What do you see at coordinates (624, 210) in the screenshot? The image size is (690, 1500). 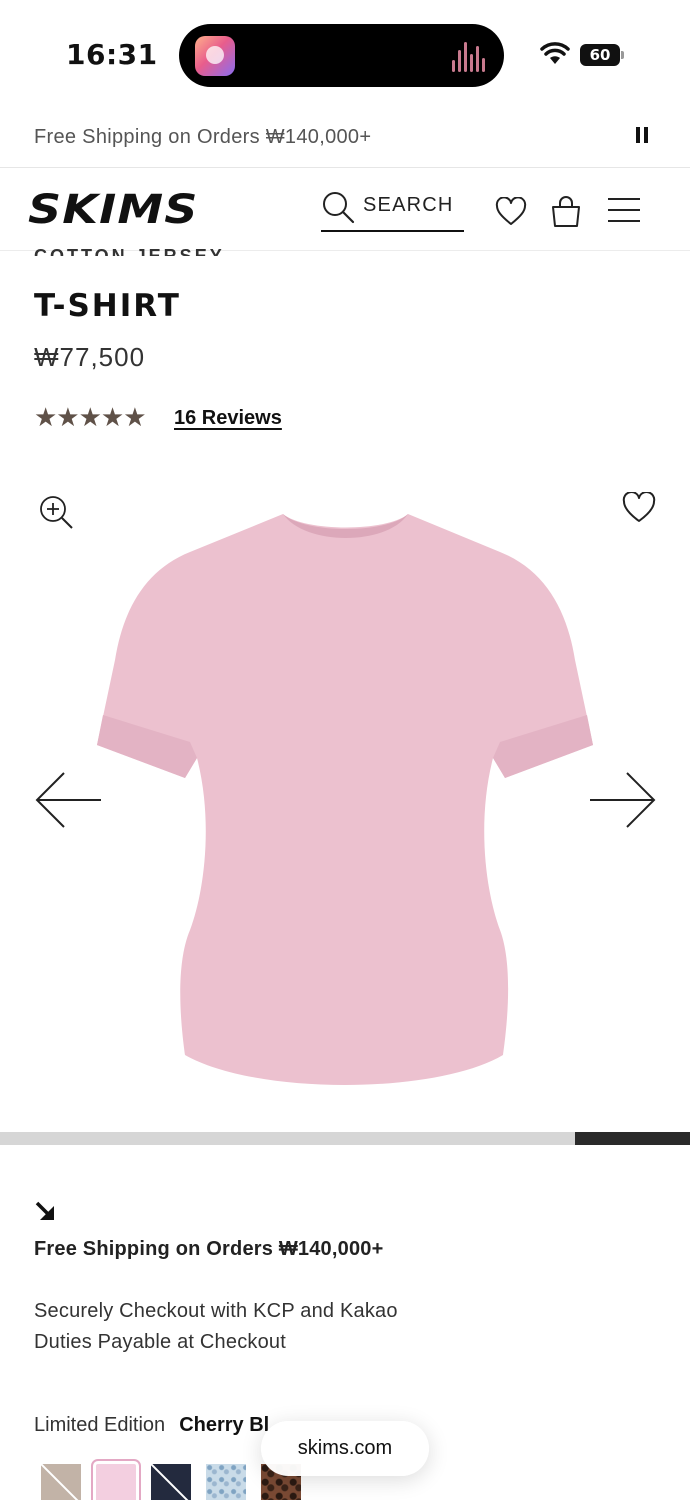 I see `menu-icon` at bounding box center [624, 210].